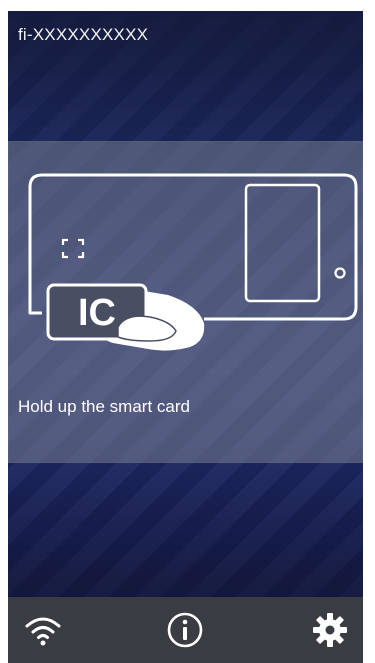  I want to click on instruction-text: Hold up the smart card, so click(104, 406).